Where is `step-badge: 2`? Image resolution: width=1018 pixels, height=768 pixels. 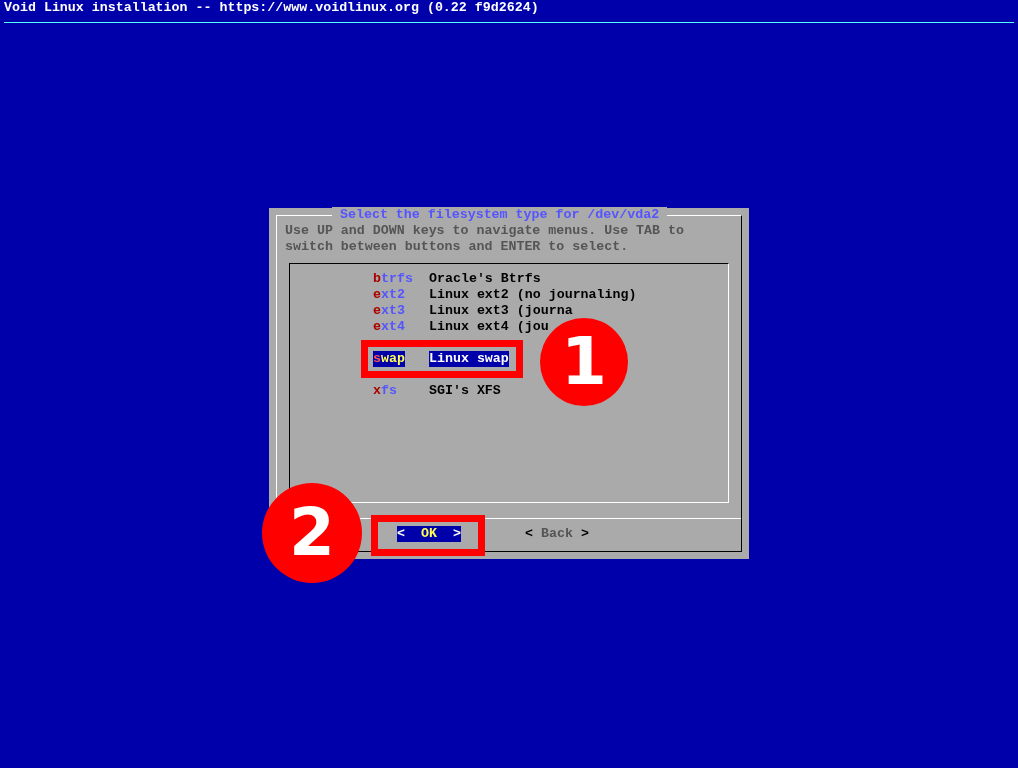
step-badge: 2 is located at coordinates (312, 533).